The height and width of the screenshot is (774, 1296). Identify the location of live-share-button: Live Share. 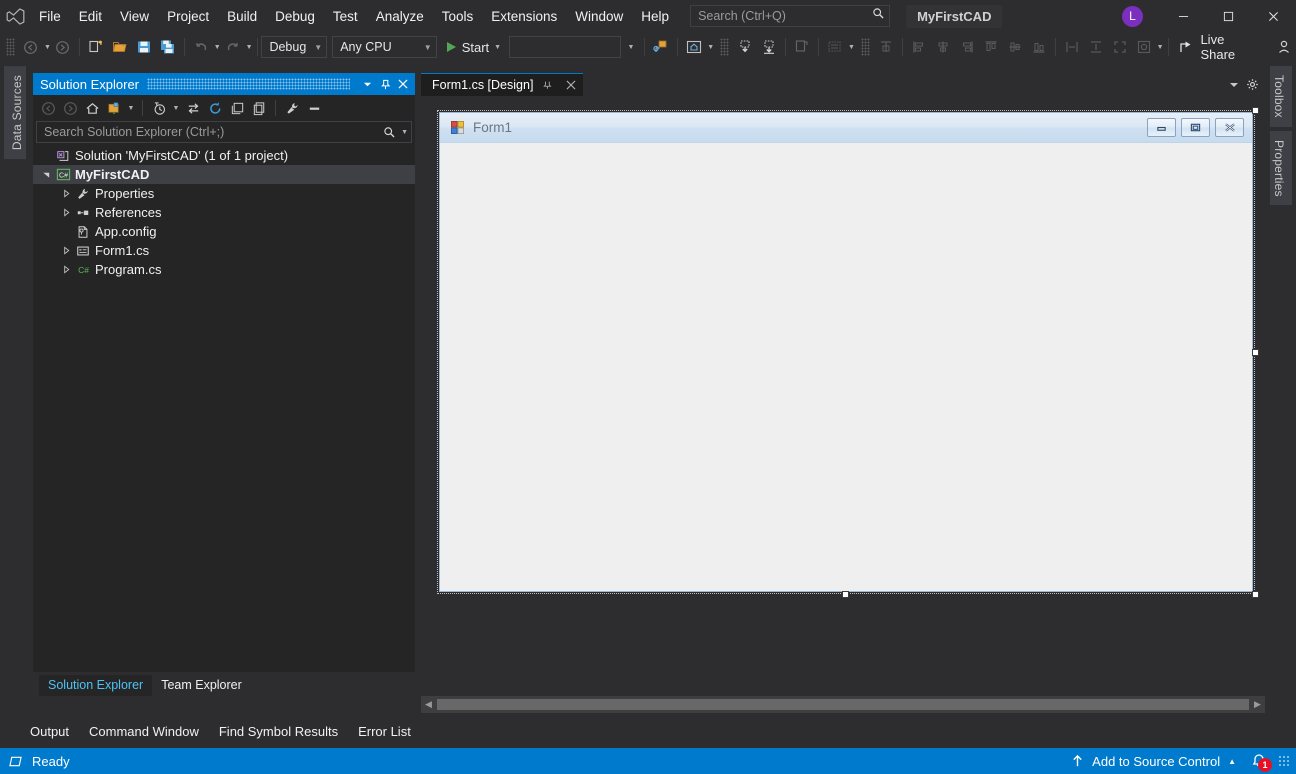
(1215, 47).